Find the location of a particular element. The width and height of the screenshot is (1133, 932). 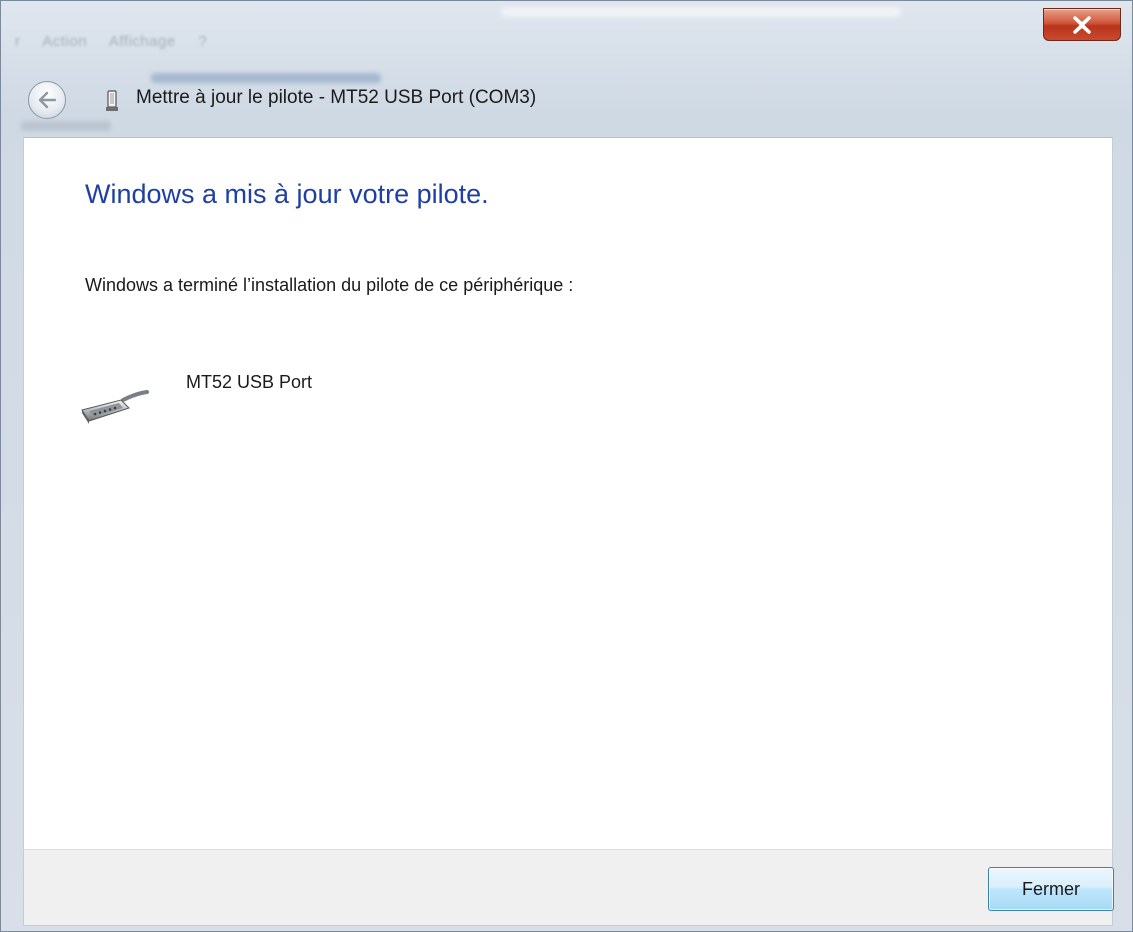

dialog-footer: Fermer is located at coordinates (568, 887).